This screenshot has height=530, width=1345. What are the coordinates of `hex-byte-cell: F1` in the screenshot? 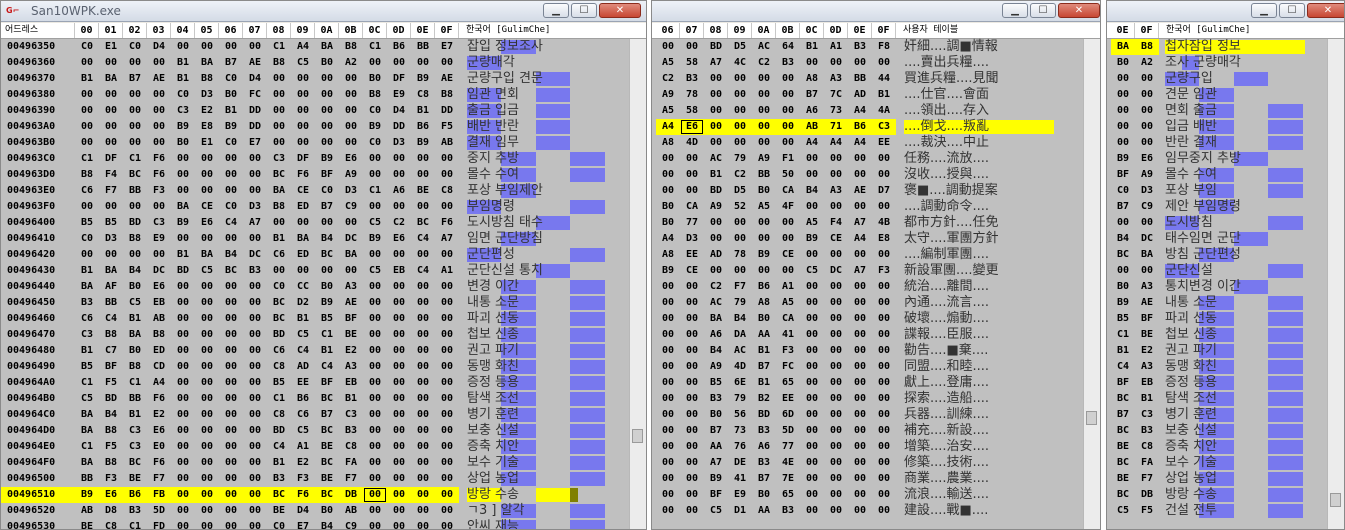 It's located at (788, 159).